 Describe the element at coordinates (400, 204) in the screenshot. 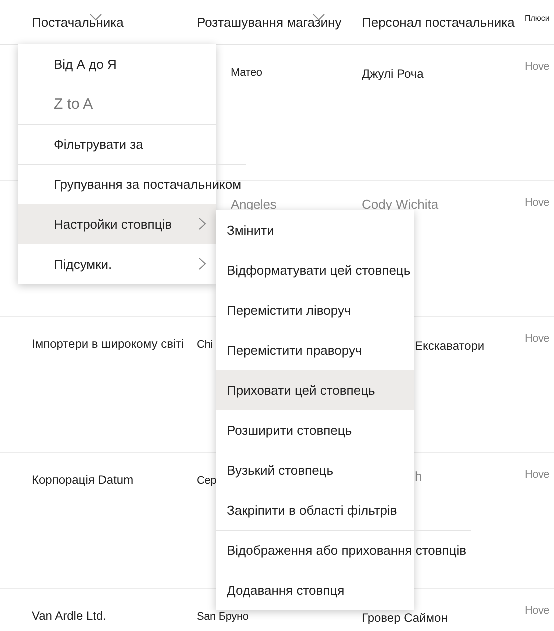

I see `table-cell: Cody Wichita` at that location.